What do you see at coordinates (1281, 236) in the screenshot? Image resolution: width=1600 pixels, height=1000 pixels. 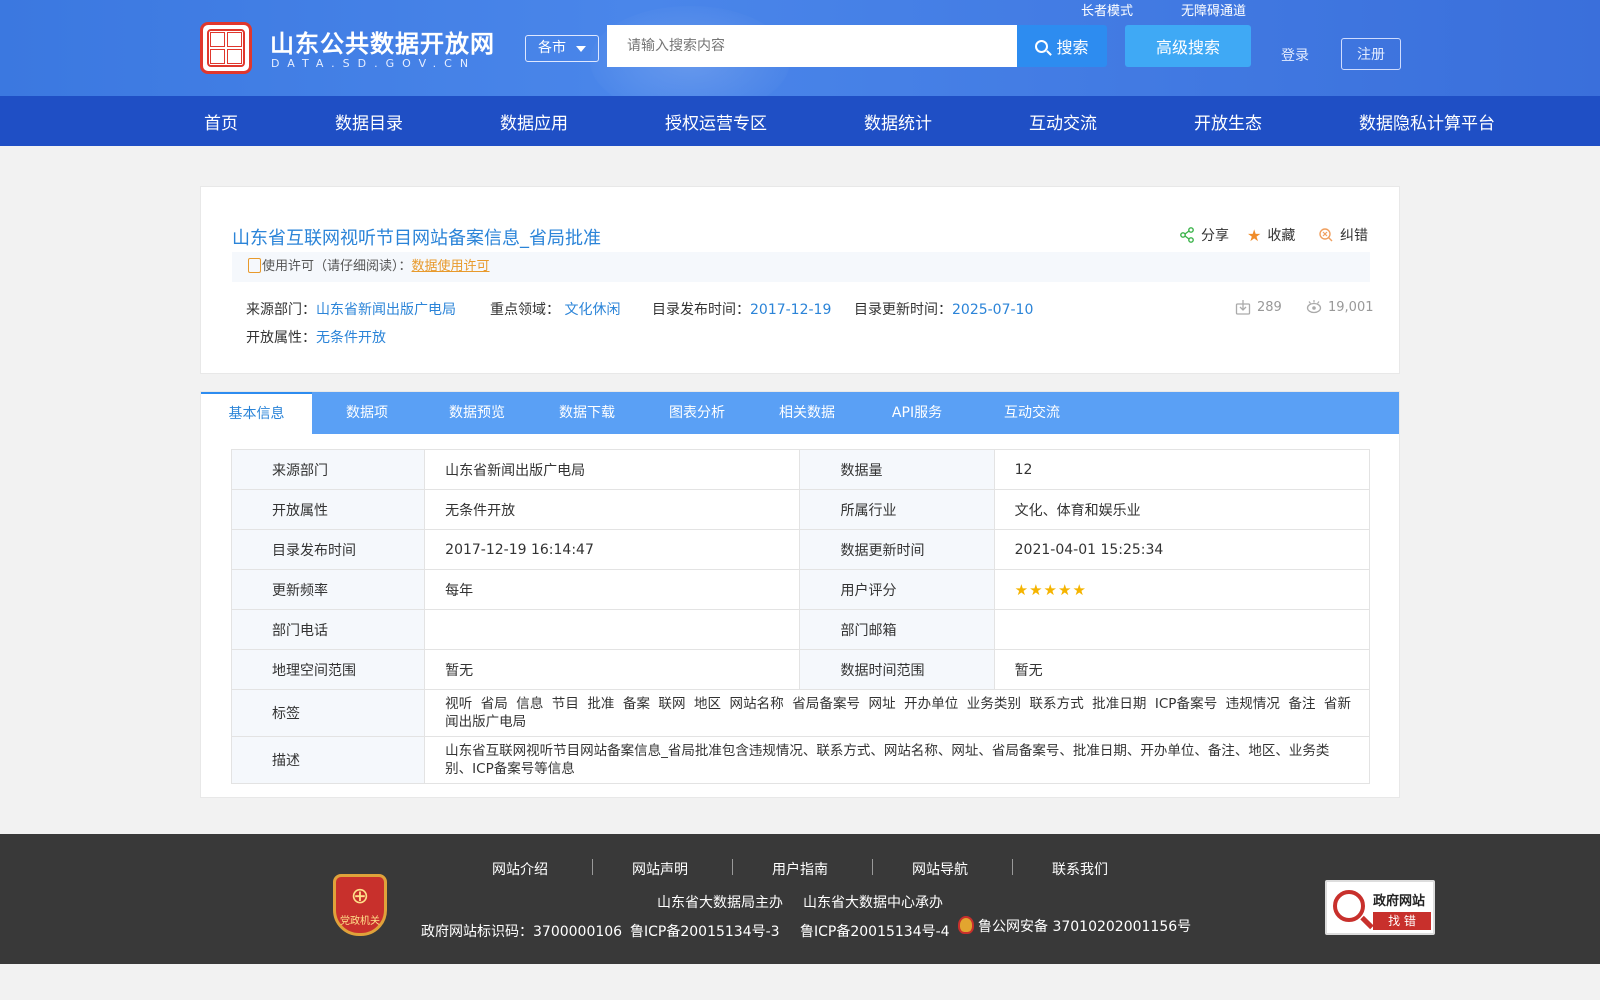 I see `favorite-label: 收藏` at bounding box center [1281, 236].